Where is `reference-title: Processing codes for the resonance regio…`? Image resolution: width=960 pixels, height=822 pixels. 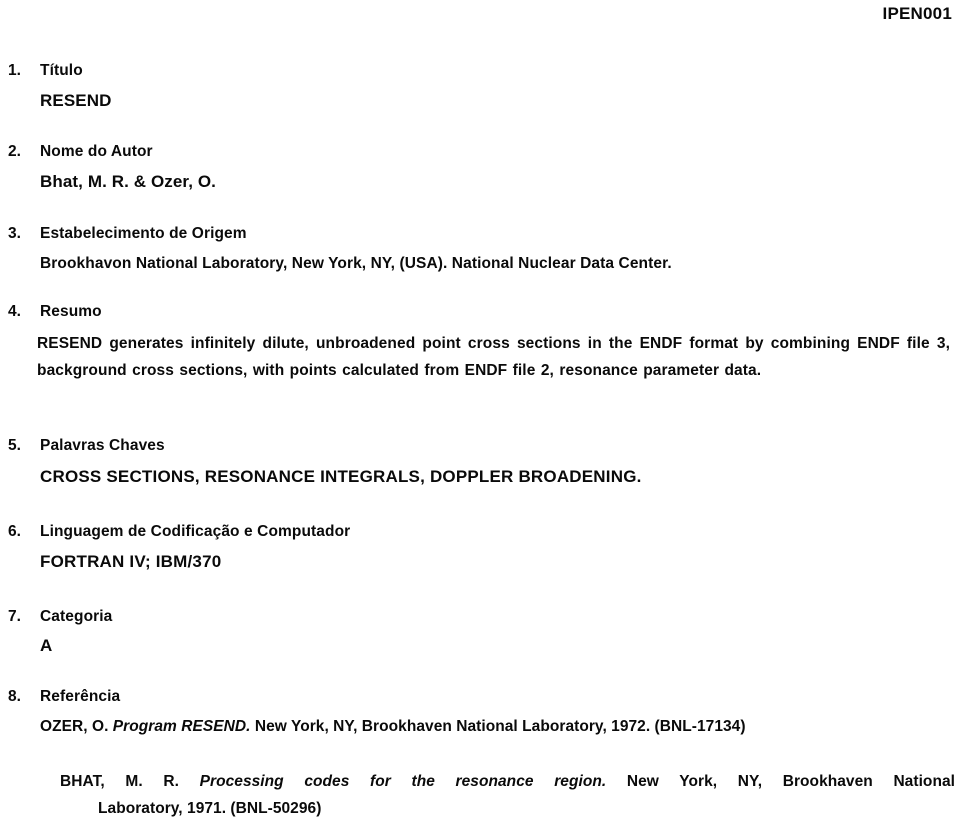 reference-title: Processing codes for the resonance regio… is located at coordinates (403, 781).